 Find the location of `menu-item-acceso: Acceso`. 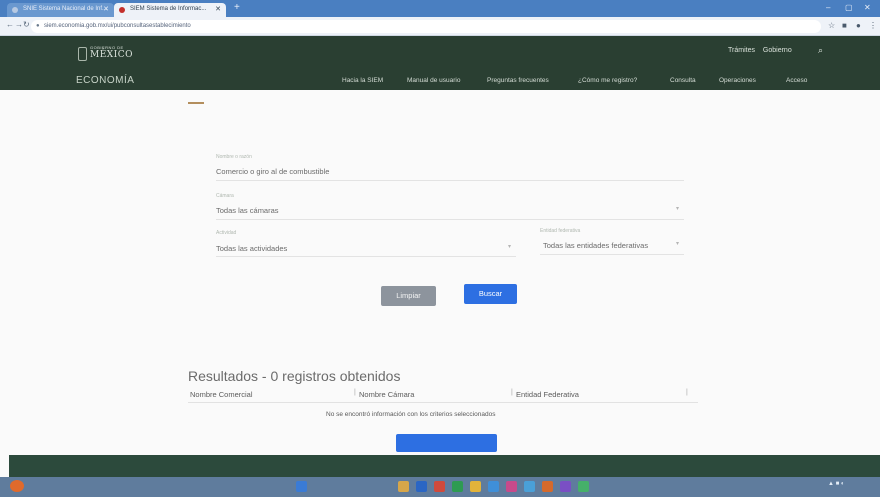

menu-item-acceso: Acceso is located at coordinates (796, 80).